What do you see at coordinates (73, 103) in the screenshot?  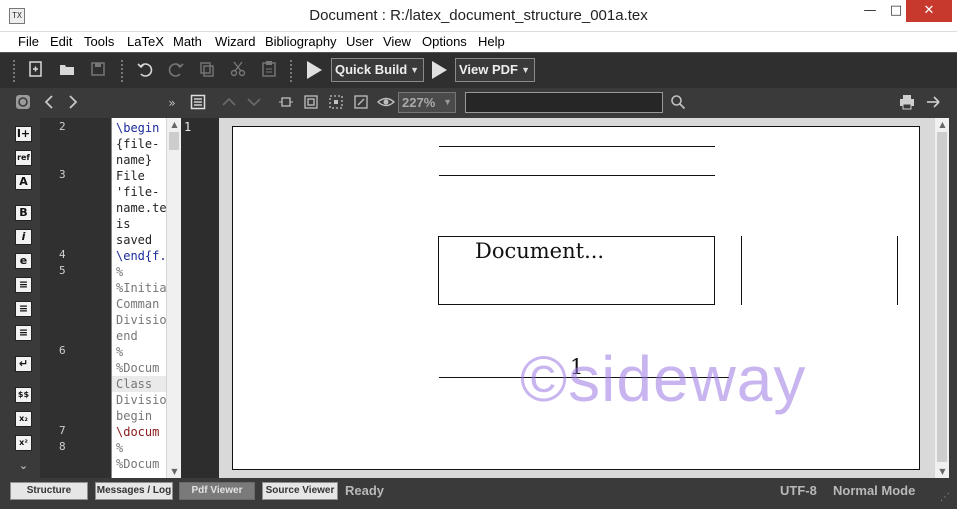 I see `forward-arrow-icon` at bounding box center [73, 103].